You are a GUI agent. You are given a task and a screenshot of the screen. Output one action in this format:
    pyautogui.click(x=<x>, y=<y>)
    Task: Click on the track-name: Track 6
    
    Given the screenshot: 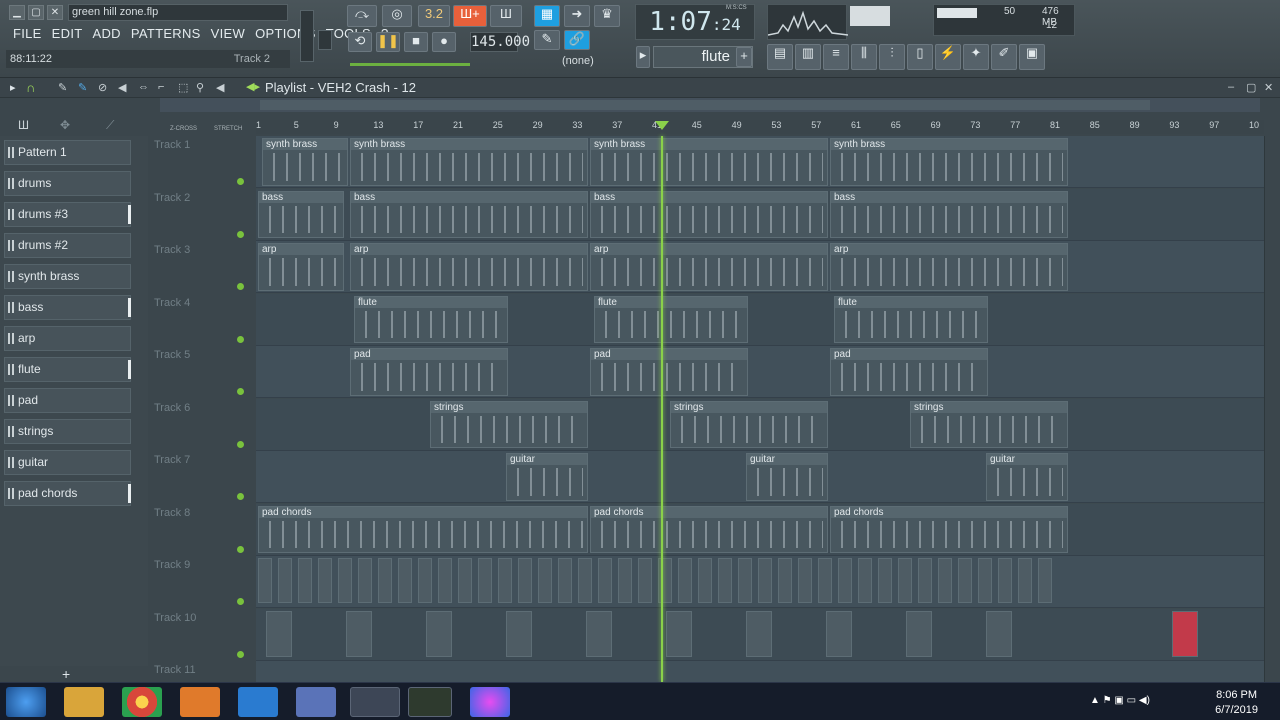 What is the action you would take?
    pyautogui.click(x=172, y=408)
    